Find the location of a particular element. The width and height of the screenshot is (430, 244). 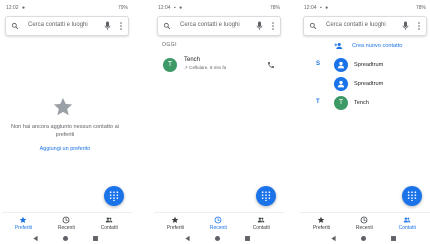

section-header: OGGI is located at coordinates (170, 45).